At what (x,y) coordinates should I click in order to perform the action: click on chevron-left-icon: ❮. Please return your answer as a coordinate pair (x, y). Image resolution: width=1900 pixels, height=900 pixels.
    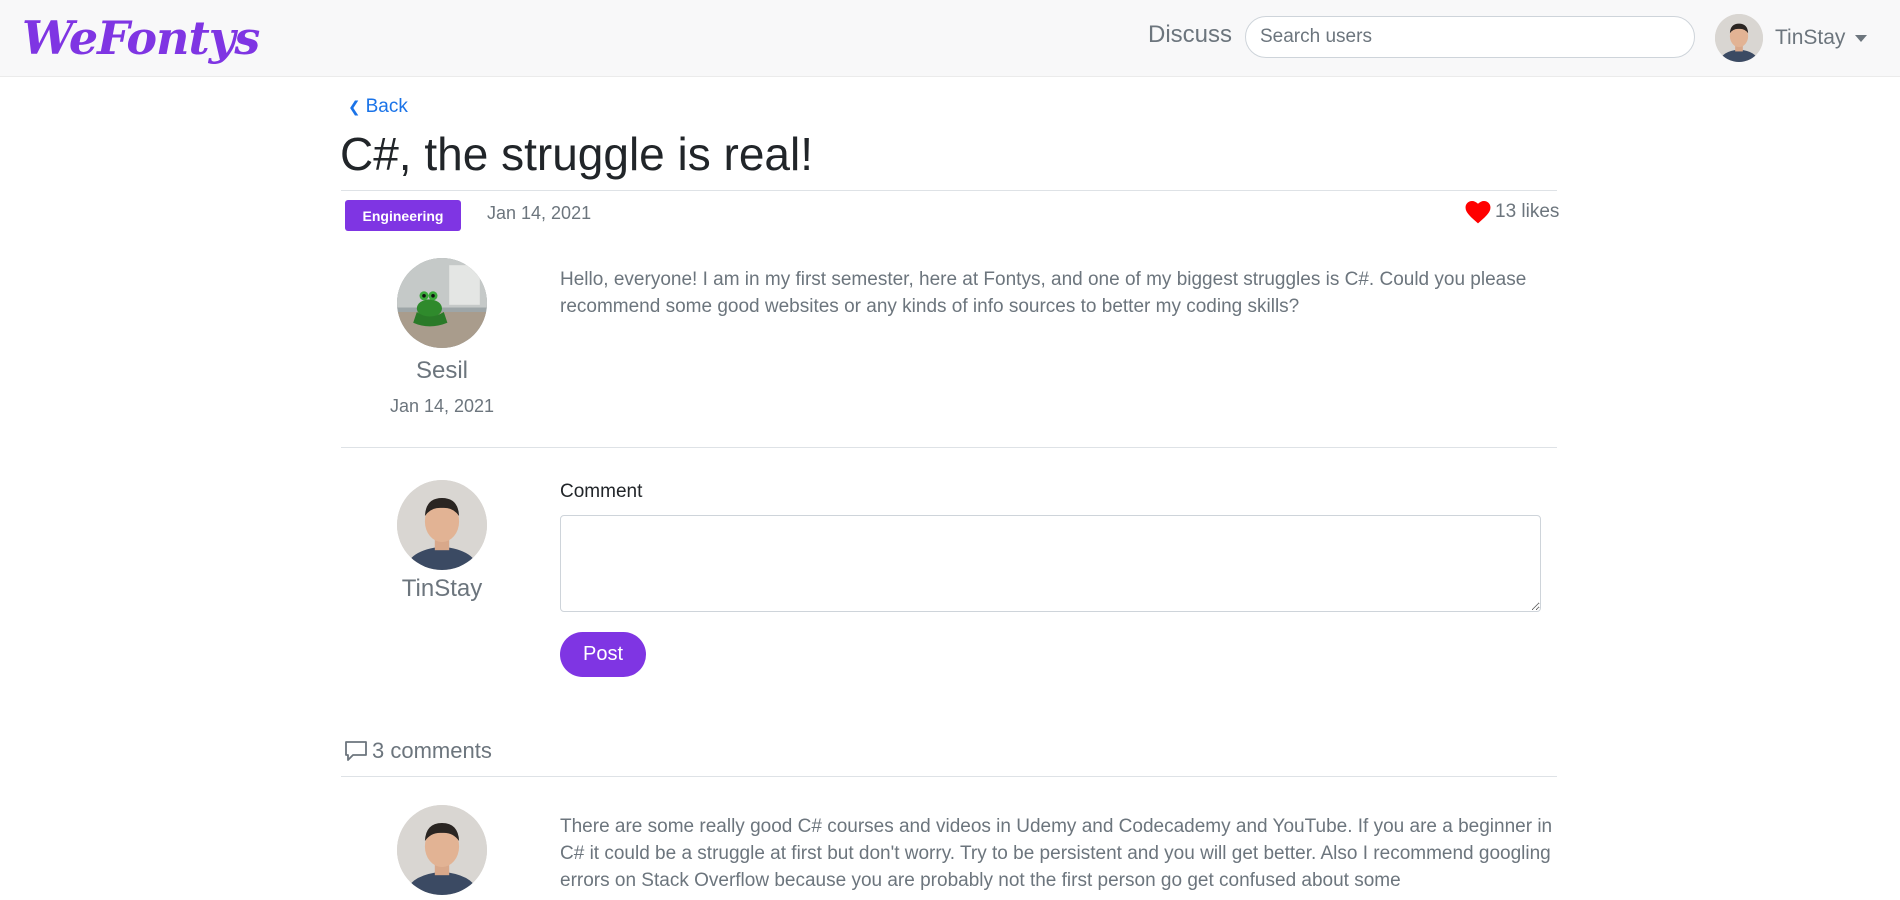
    Looking at the image, I should click on (354, 107).